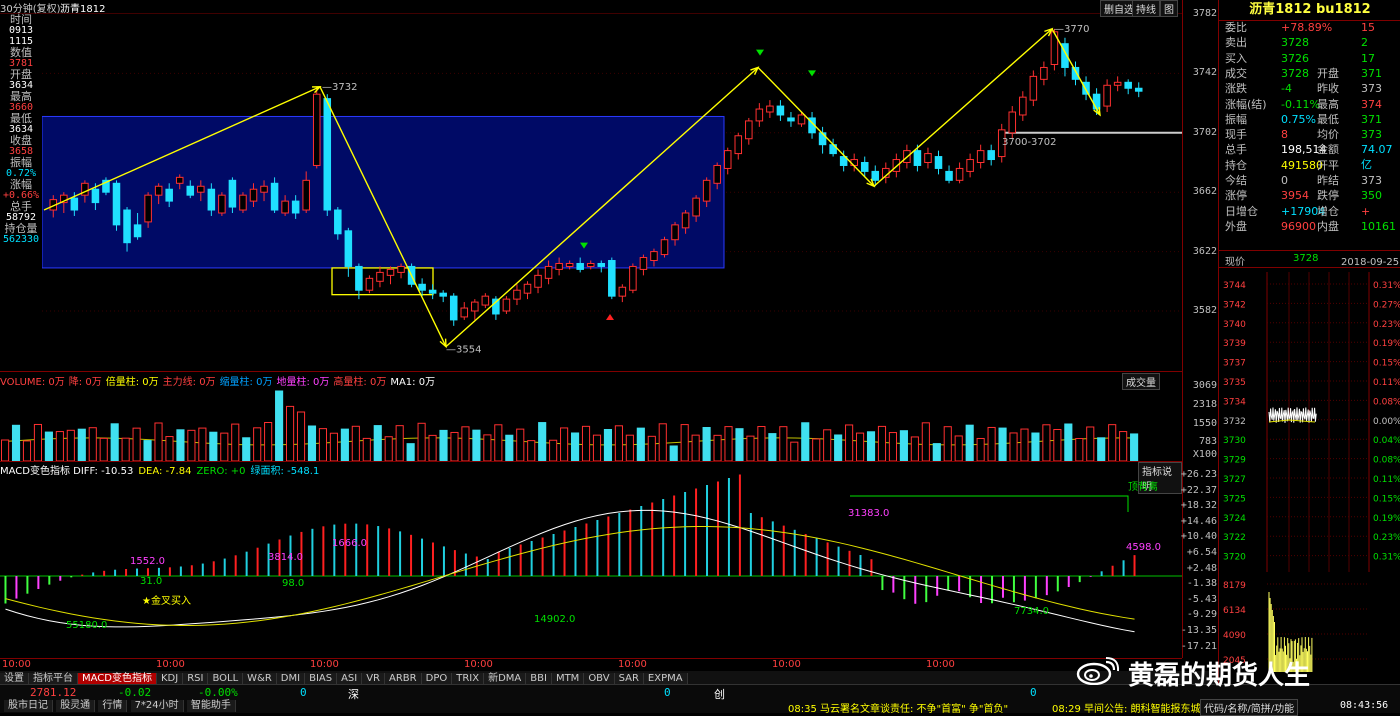 This screenshot has width=1400, height=716. Describe the element at coordinates (1236, 226) in the screenshot. I see `quote-cell: 外盘` at that location.